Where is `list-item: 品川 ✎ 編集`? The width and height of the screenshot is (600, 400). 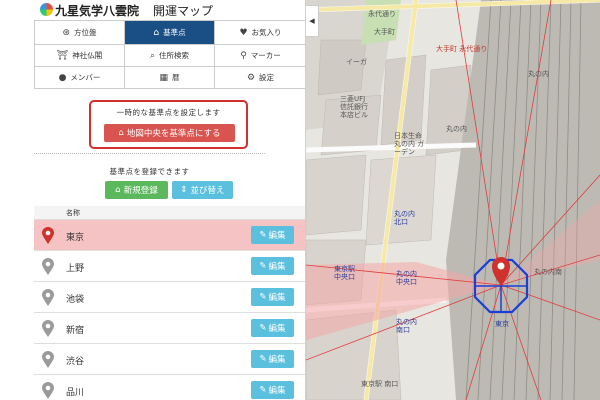 list-item: 品川 ✎ 編集 is located at coordinates (169, 387).